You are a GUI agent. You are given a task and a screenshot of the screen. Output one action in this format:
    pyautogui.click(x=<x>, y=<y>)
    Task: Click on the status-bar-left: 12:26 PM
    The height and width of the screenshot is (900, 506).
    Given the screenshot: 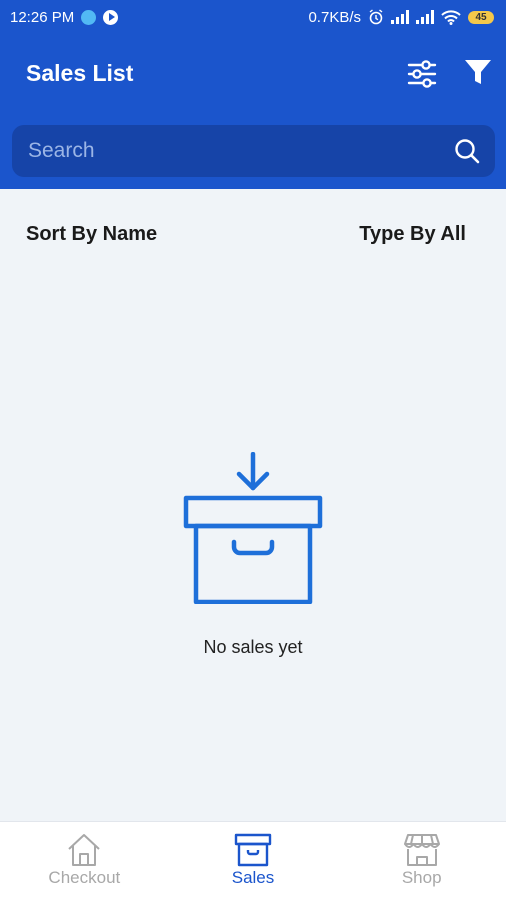 What is the action you would take?
    pyautogui.click(x=64, y=17)
    